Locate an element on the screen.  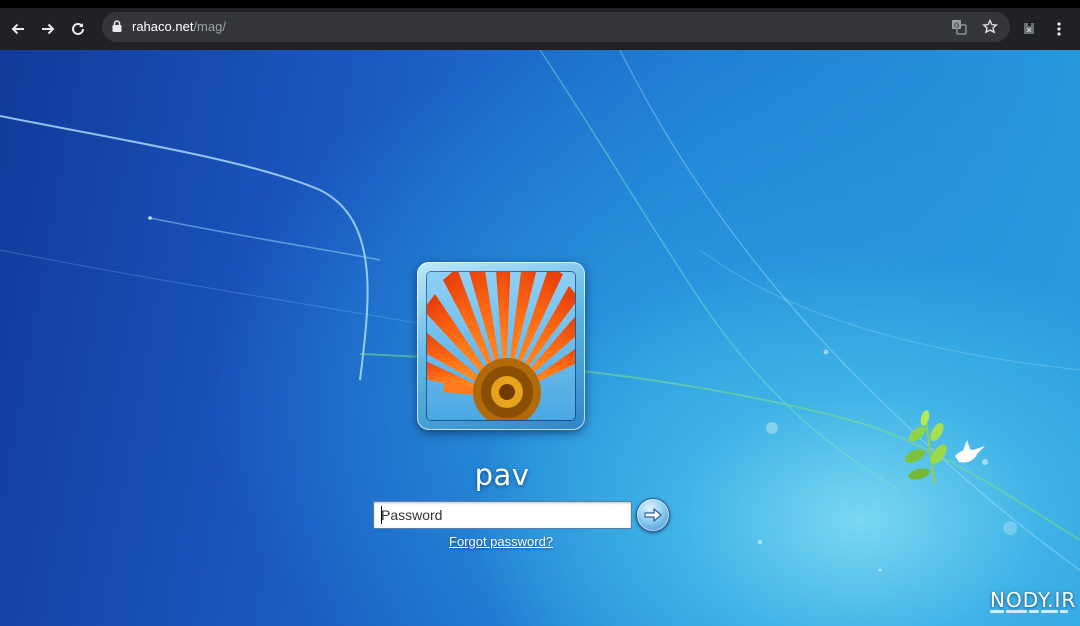
extension-icon is located at coordinates (1029, 28).